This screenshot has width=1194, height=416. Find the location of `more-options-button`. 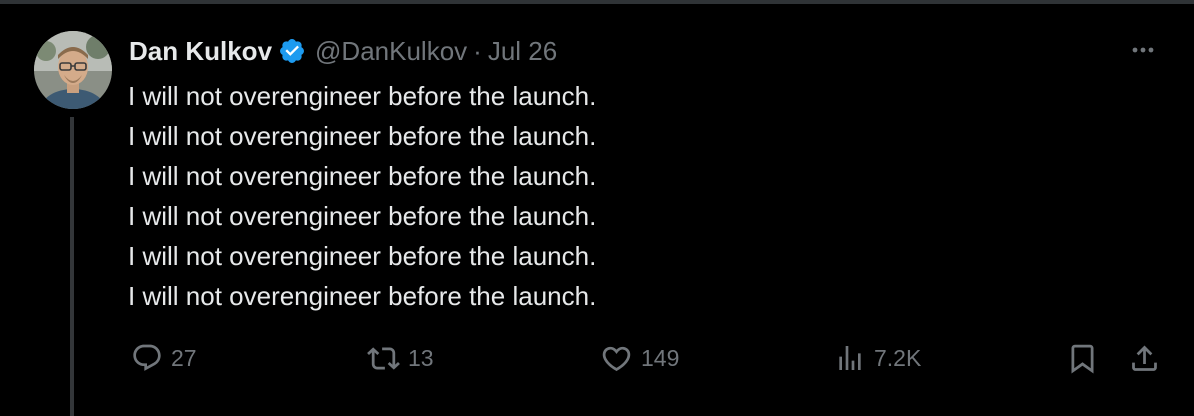

more-options-button is located at coordinates (1143, 50).